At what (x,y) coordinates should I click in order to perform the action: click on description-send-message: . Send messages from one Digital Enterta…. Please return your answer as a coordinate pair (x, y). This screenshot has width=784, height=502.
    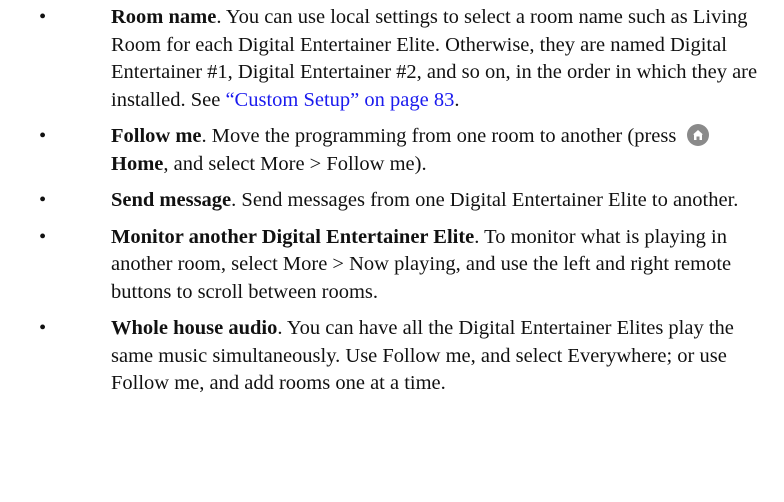
    Looking at the image, I should click on (485, 200).